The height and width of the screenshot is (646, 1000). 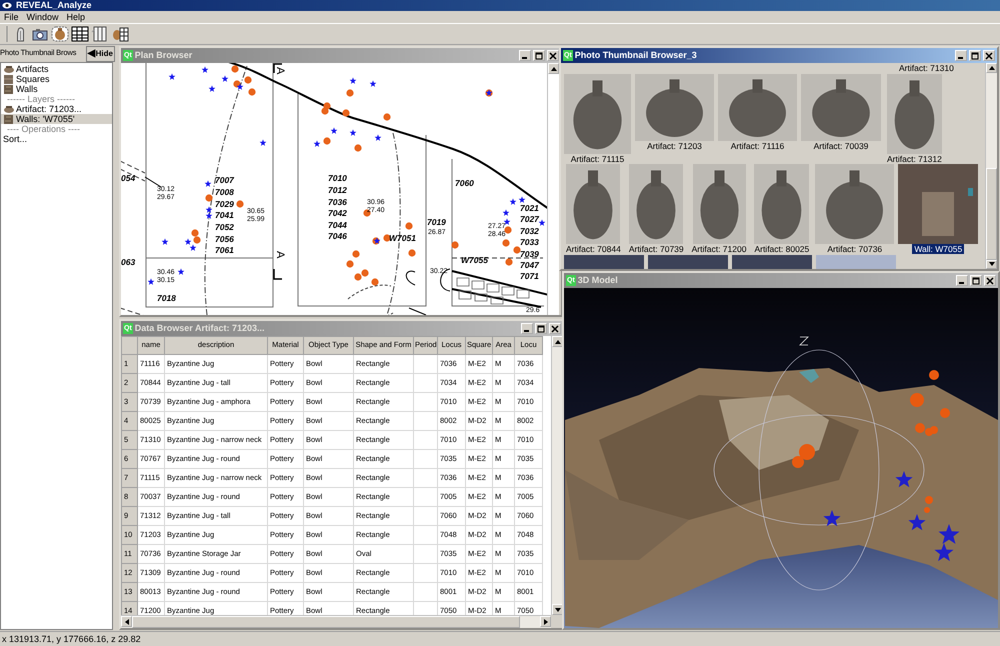 I want to click on plan-label: 054, so click(x=128, y=178).